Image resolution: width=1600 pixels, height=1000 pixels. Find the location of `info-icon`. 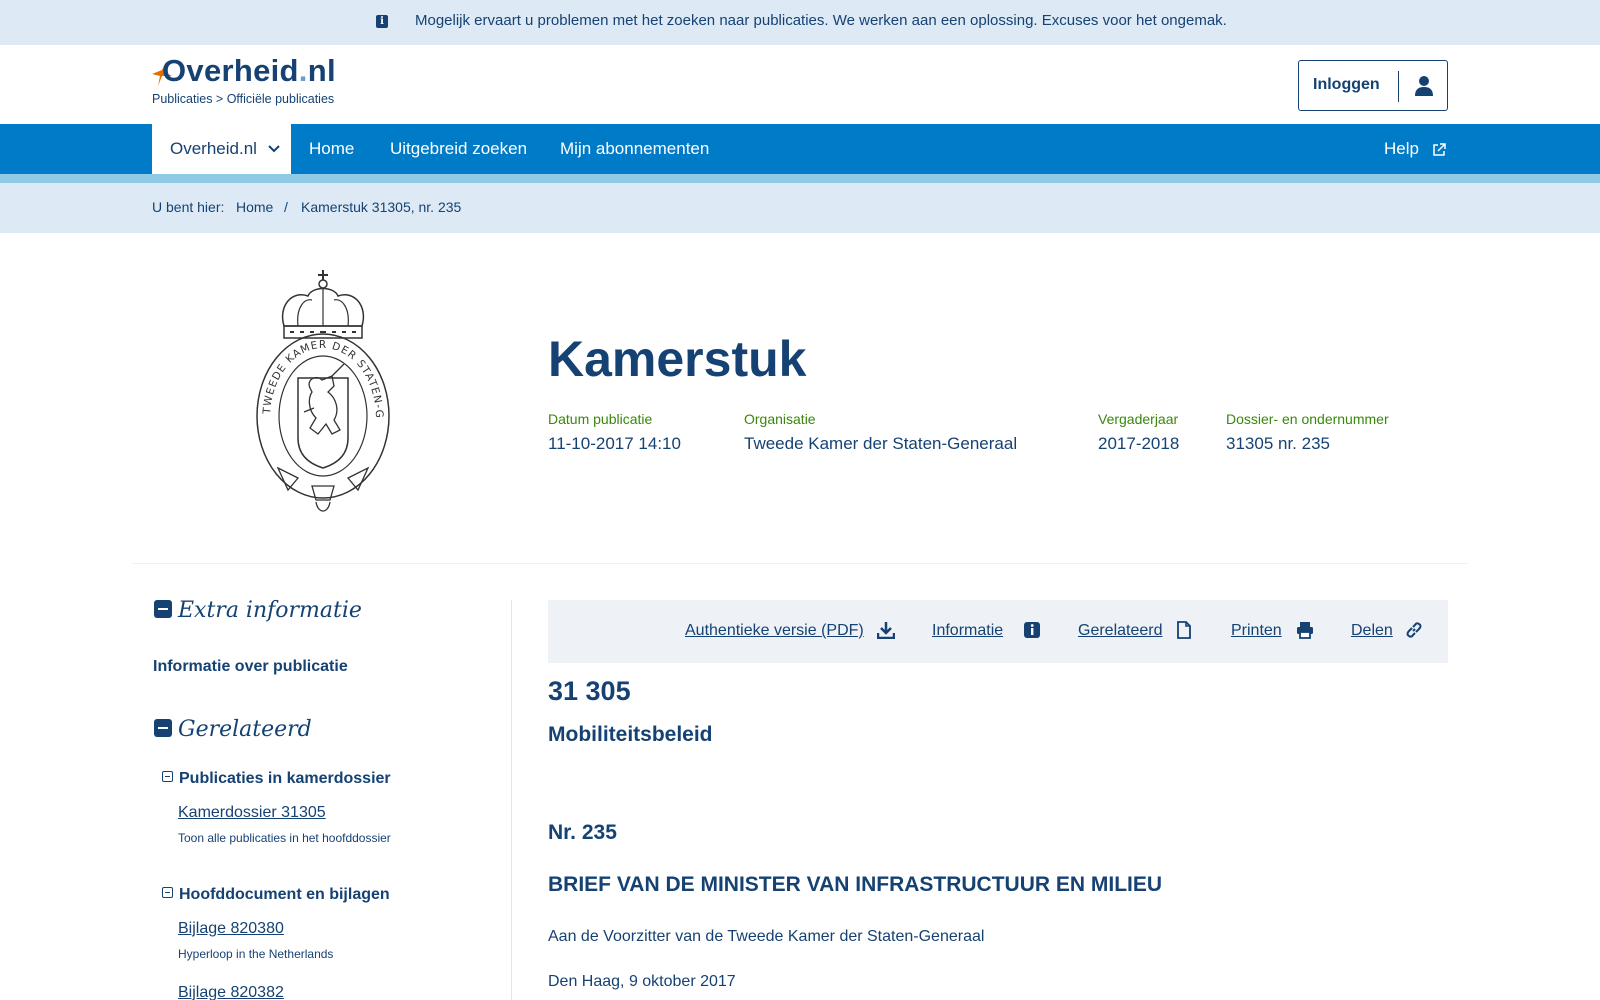

info-icon is located at coordinates (1032, 630).